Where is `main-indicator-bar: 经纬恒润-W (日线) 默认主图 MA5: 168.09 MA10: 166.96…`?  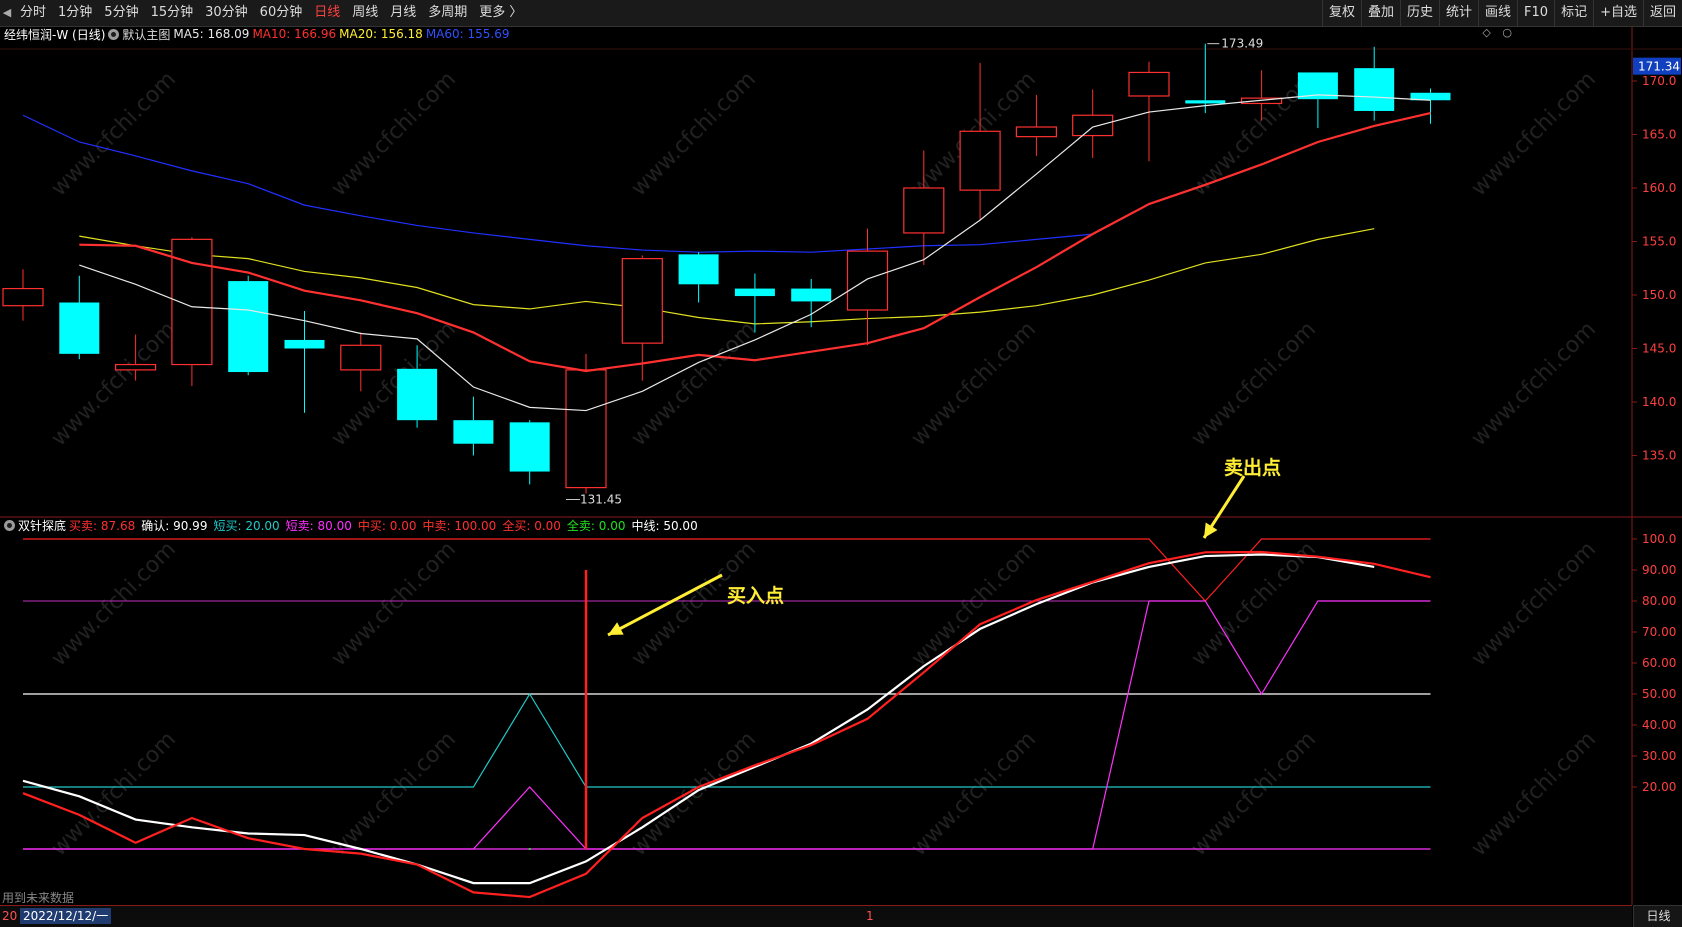 main-indicator-bar: 经纬恒润-W (日线) 默认主图 MA5: 168.09 MA10: 166.96… is located at coordinates (260, 34).